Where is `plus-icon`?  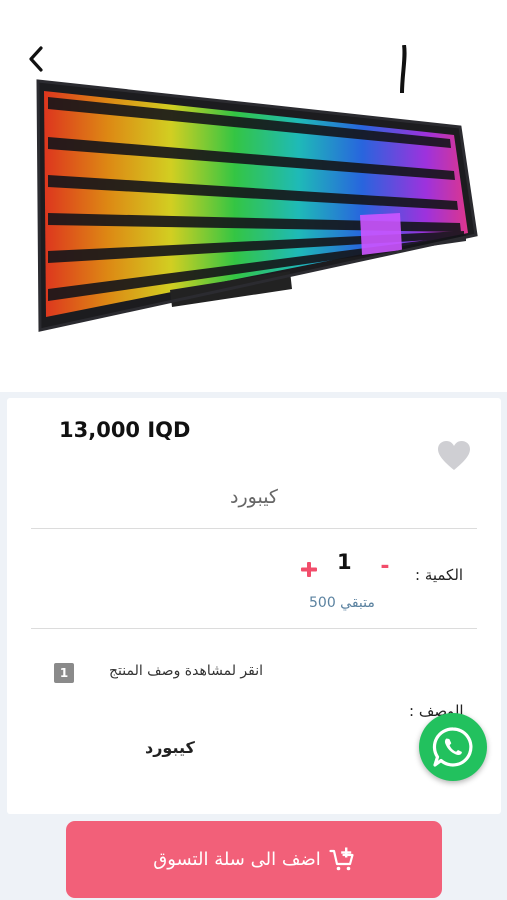
plus-icon is located at coordinates (309, 569).